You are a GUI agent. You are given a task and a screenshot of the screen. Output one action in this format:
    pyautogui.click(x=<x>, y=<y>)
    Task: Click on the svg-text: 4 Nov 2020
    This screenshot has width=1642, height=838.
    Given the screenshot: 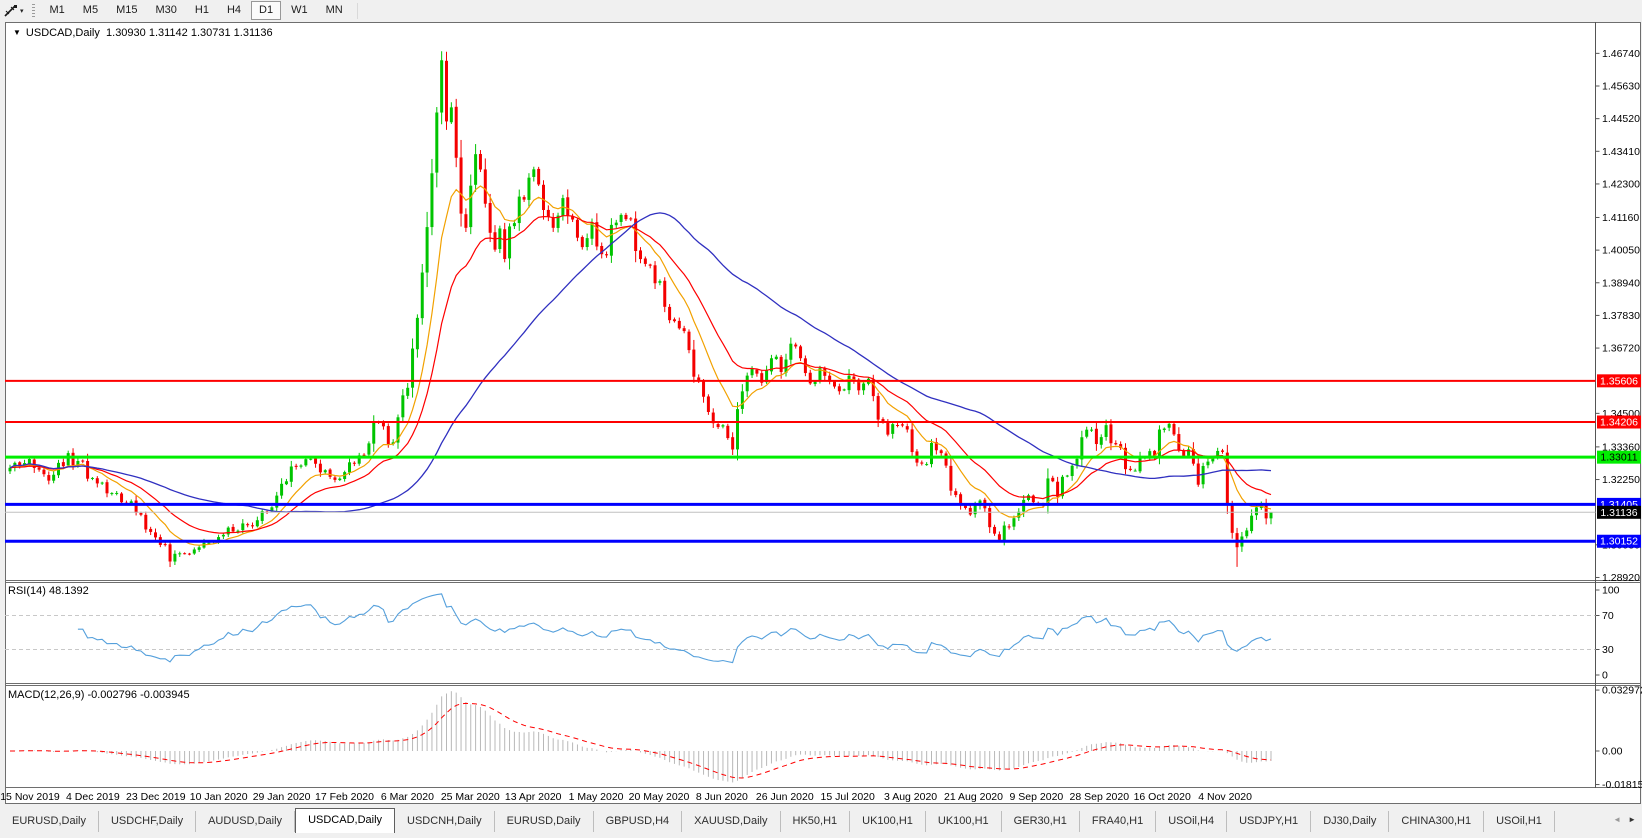 What is the action you would take?
    pyautogui.click(x=1225, y=797)
    